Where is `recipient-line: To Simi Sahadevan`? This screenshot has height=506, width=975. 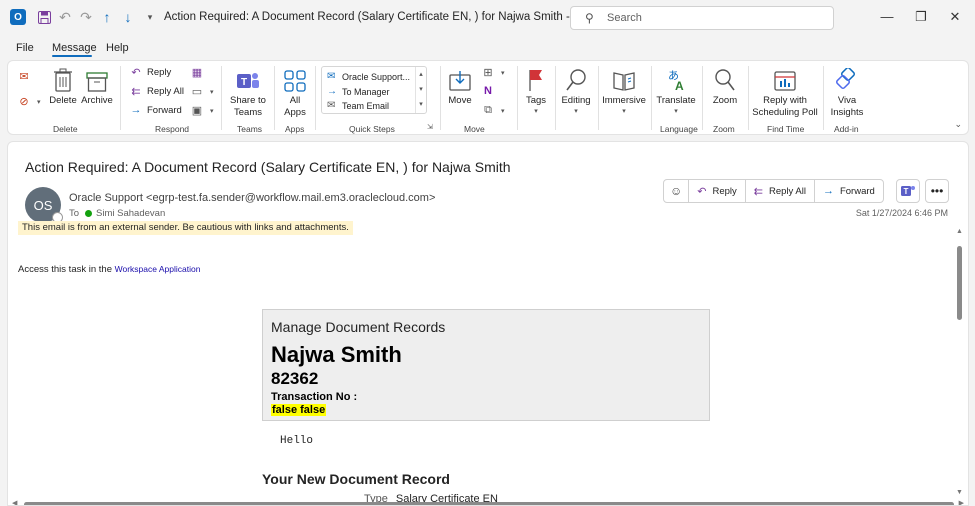 recipient-line: To Simi Sahadevan is located at coordinates (117, 213).